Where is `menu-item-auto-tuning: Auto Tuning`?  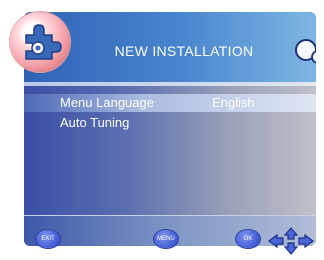
menu-item-auto-tuning: Auto Tuning is located at coordinates (170, 123).